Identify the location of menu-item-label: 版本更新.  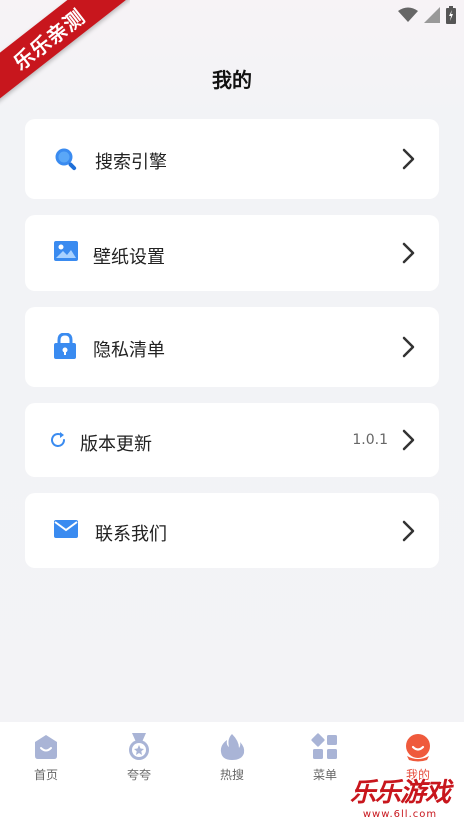
(116, 444).